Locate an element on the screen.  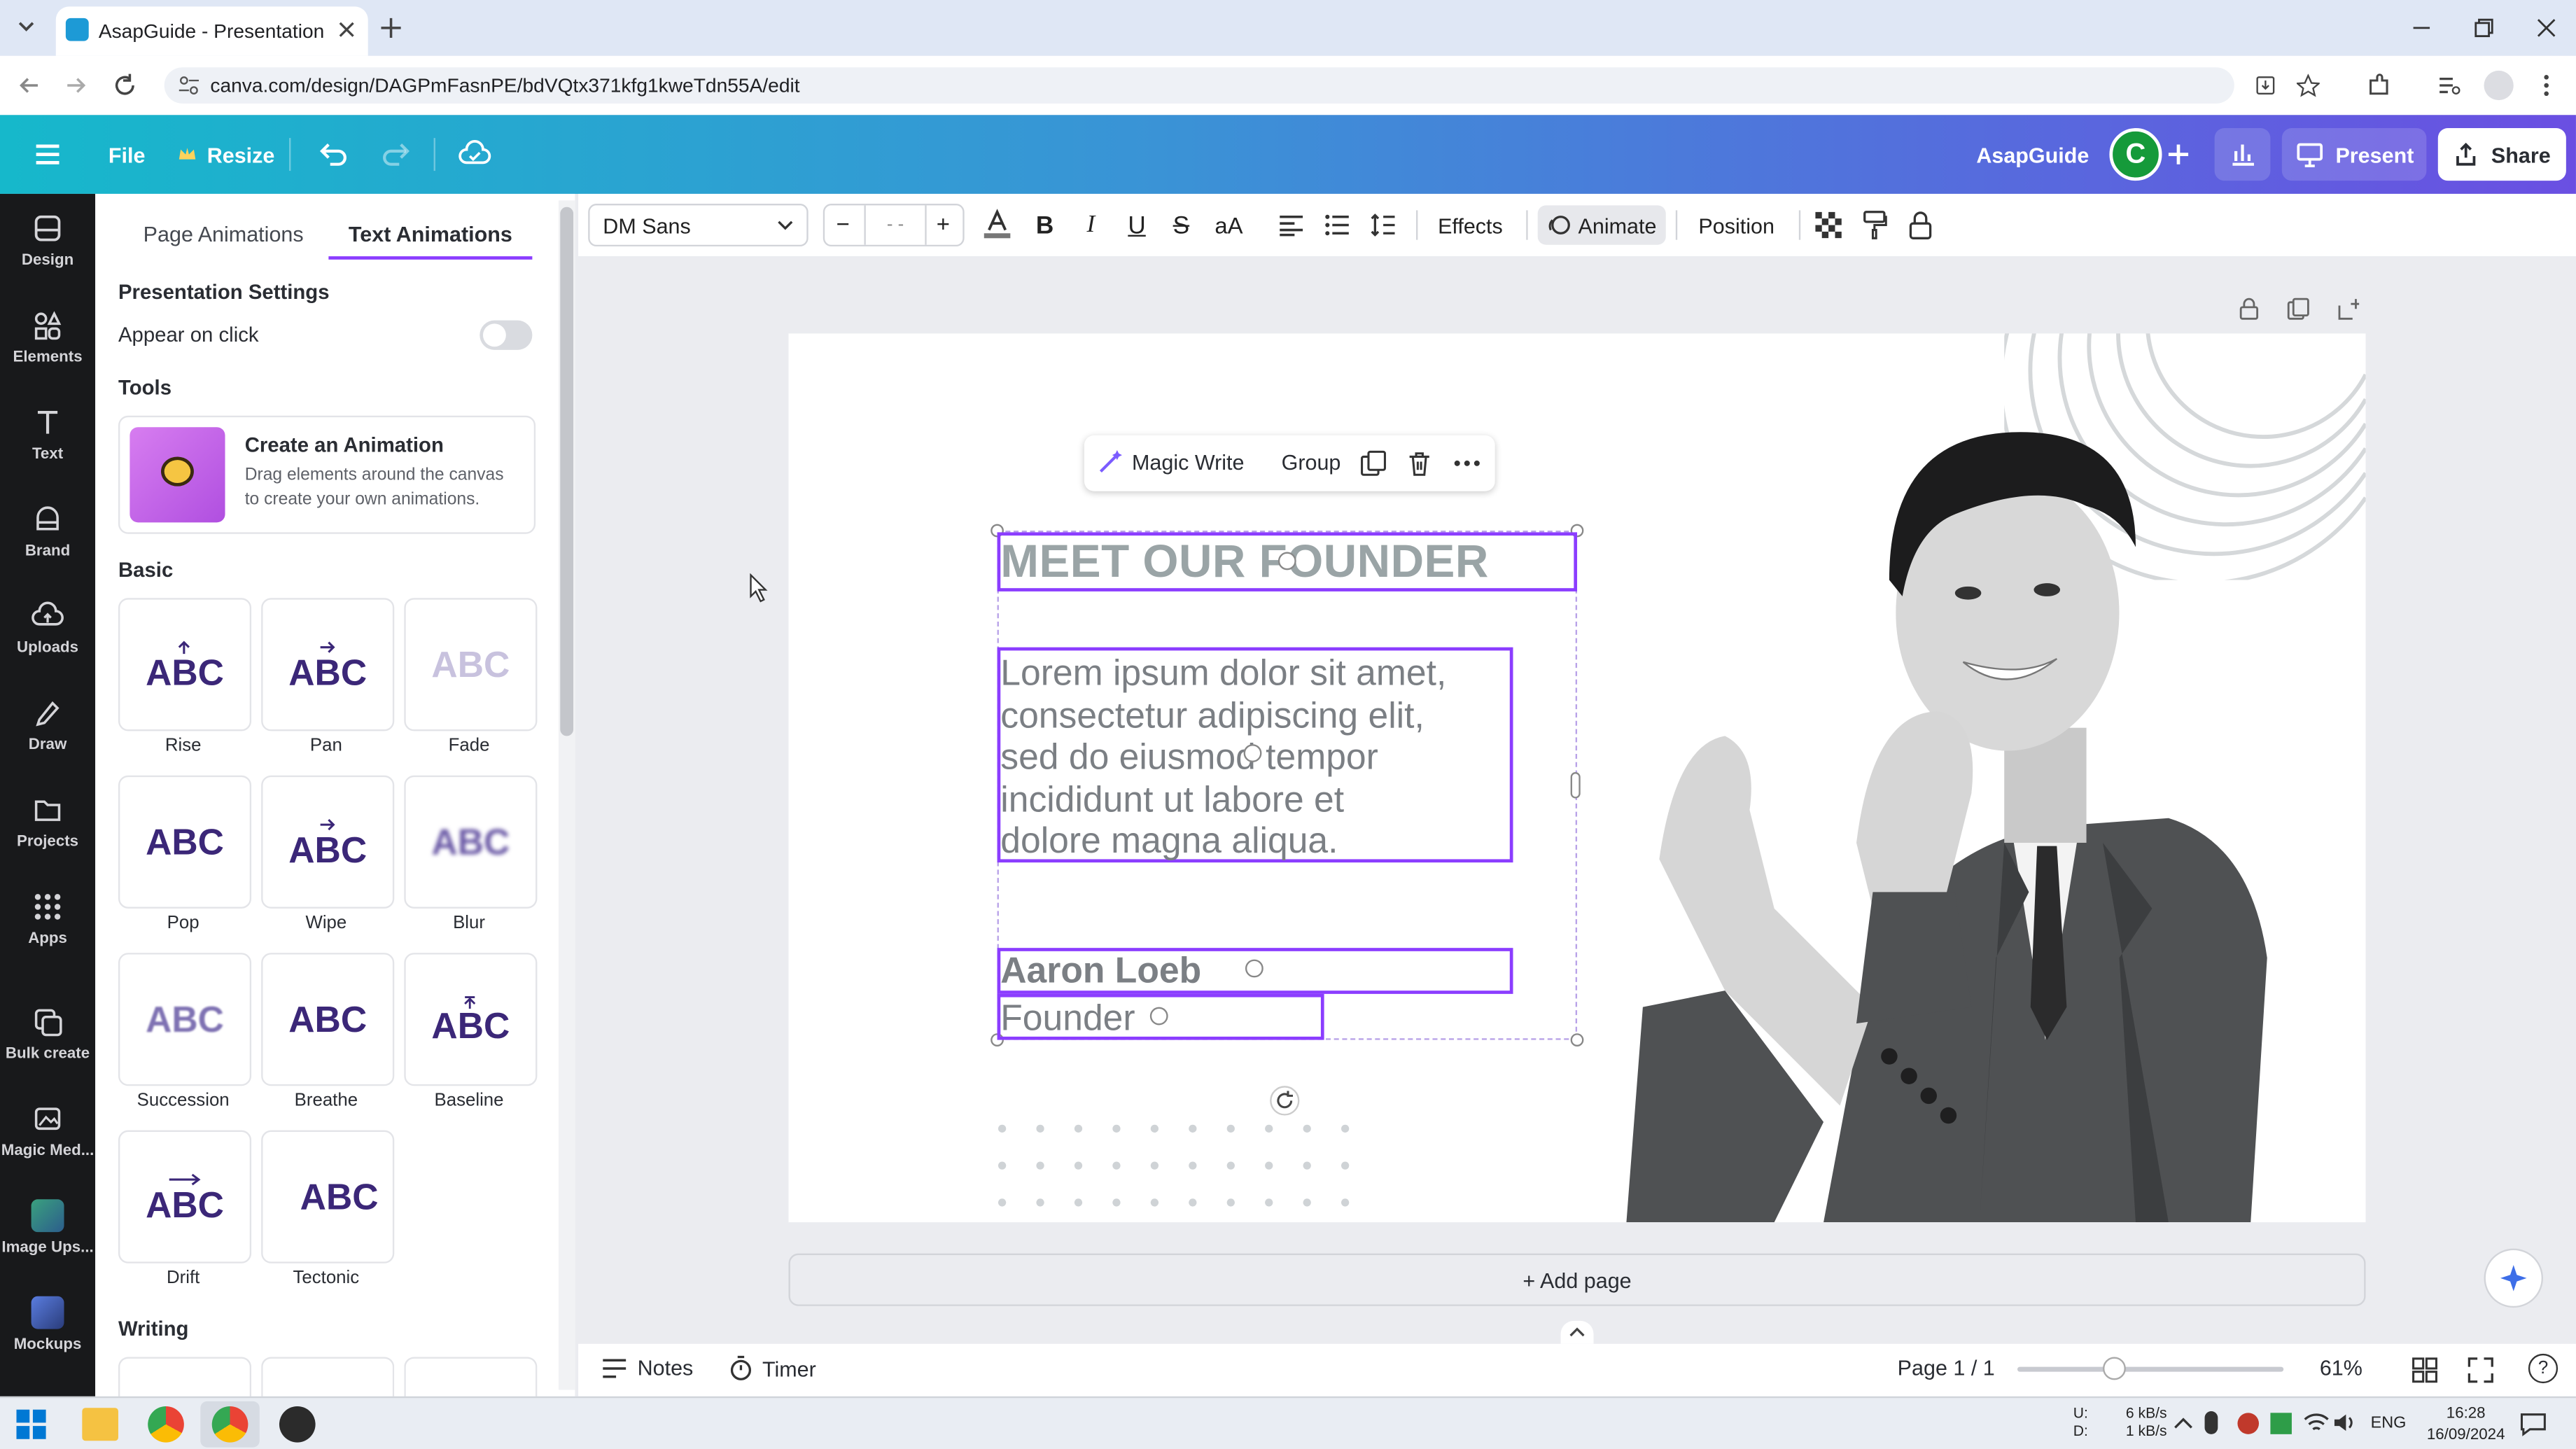
nav-draw: Draw is located at coordinates (47, 724).